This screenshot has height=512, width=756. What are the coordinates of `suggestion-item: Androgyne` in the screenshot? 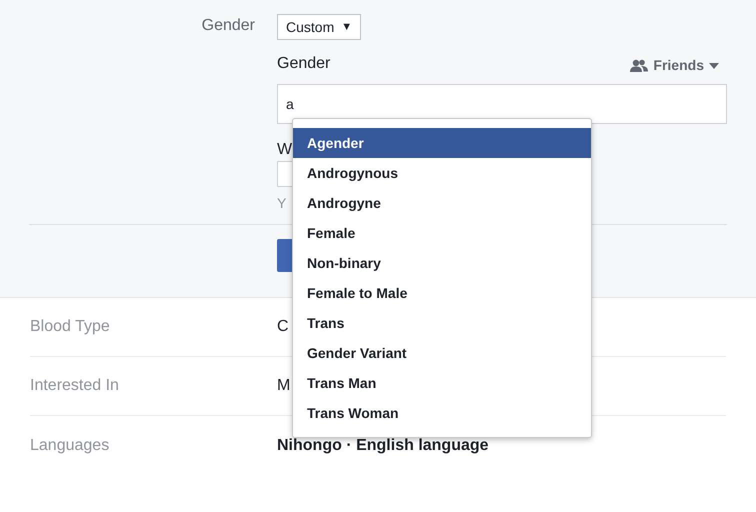 It's located at (442, 203).